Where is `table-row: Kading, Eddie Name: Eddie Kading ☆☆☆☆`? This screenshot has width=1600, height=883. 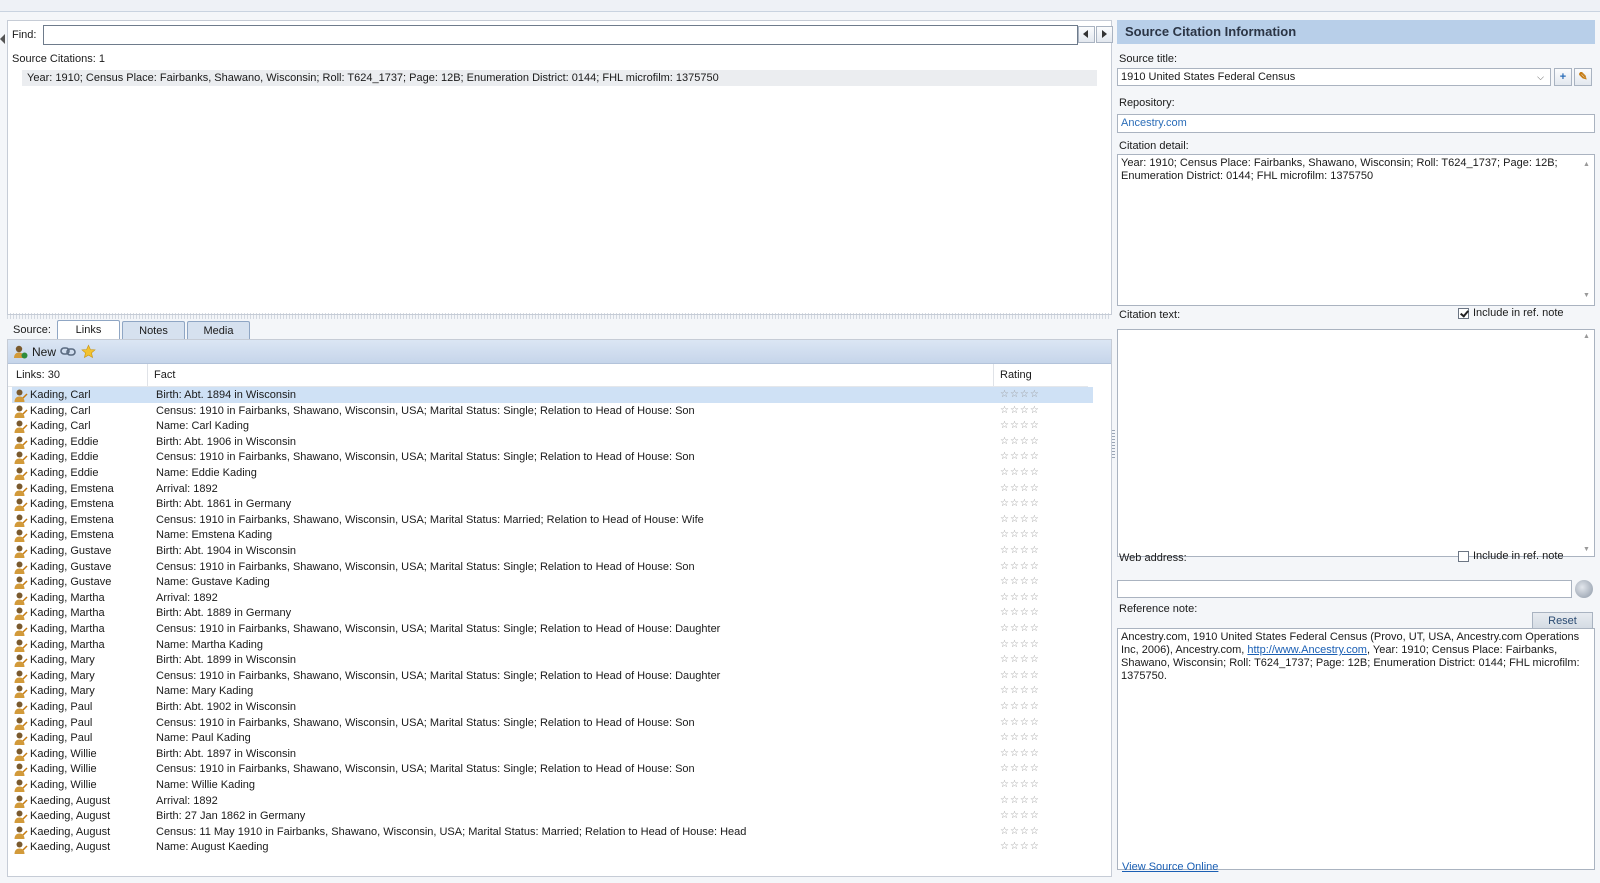
table-row: Kading, Eddie Name: Eddie Kading ☆☆☆☆ is located at coordinates (552, 473).